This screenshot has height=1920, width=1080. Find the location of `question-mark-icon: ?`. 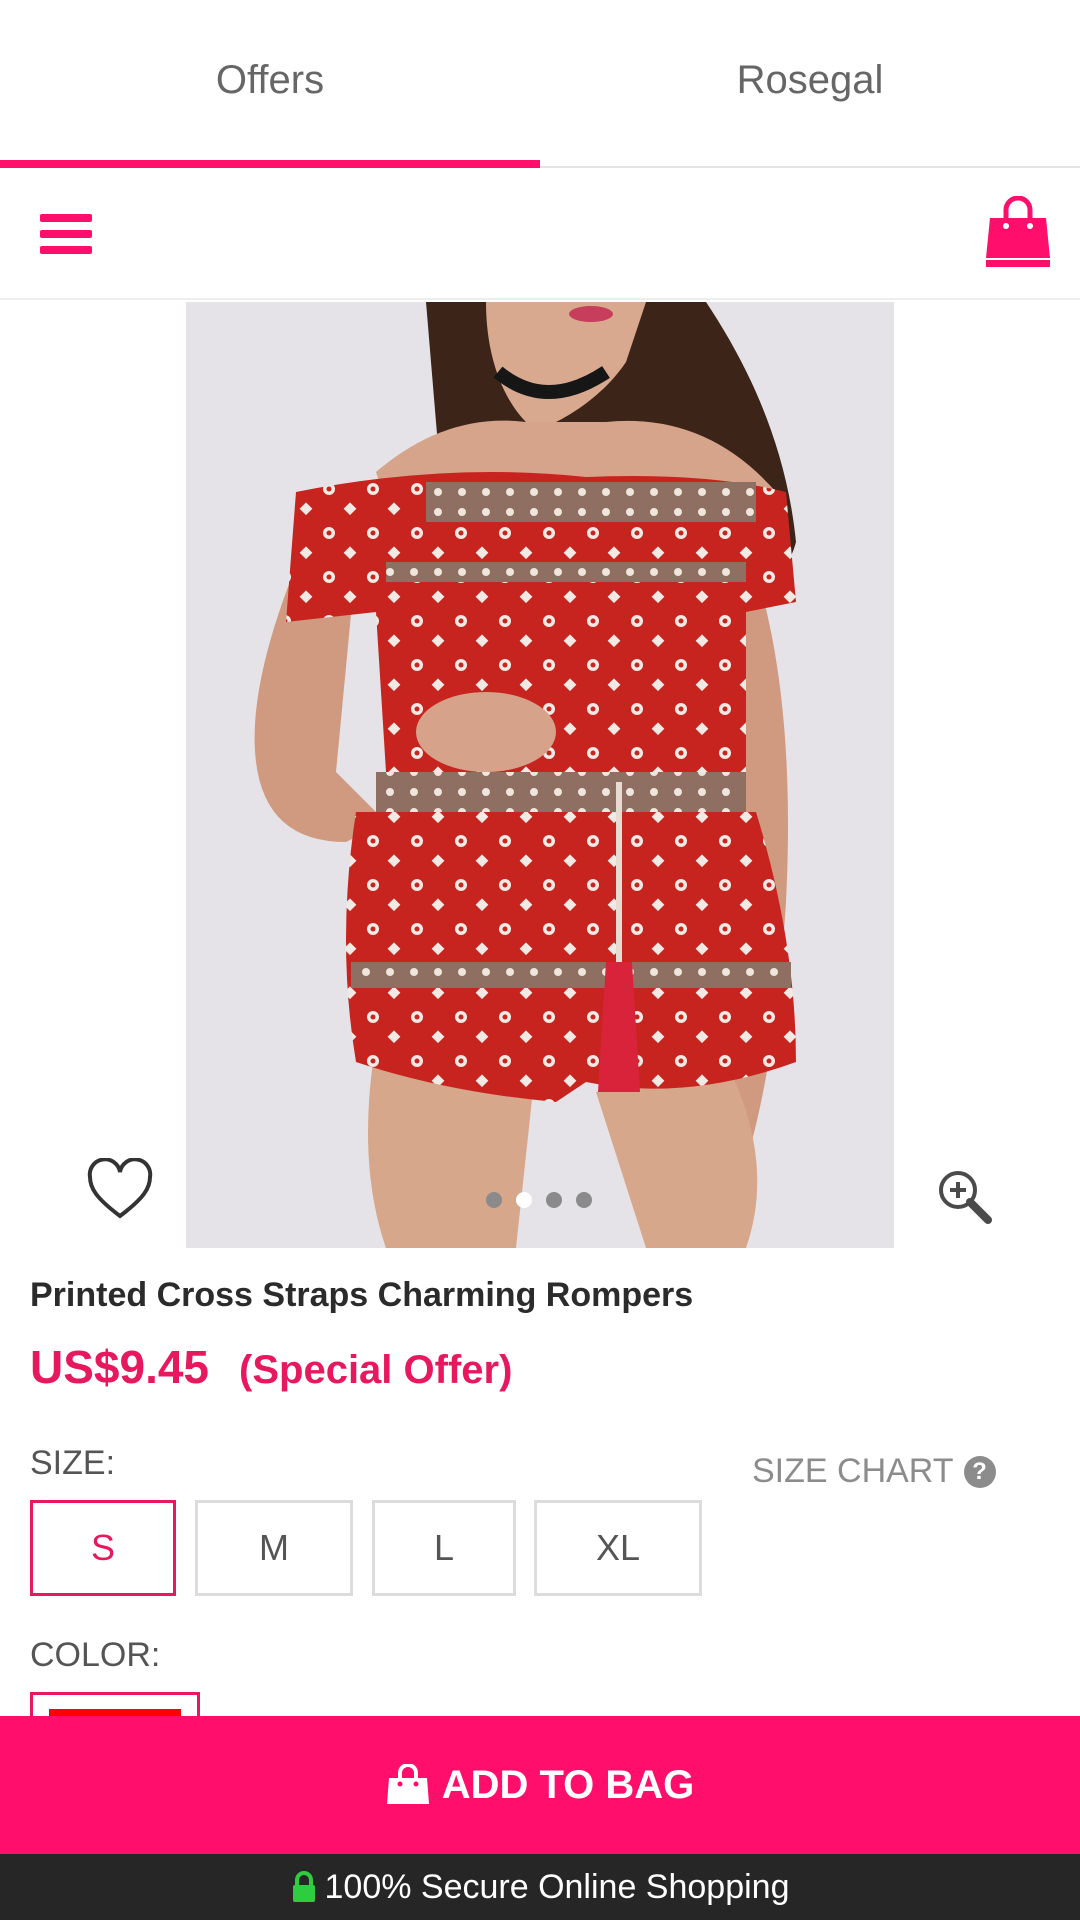

question-mark-icon: ? is located at coordinates (979, 1471).